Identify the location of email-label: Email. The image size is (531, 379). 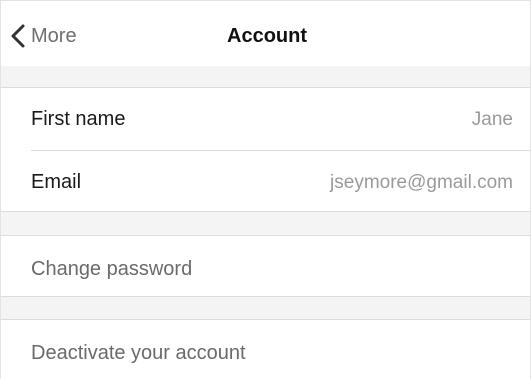
(56, 182).